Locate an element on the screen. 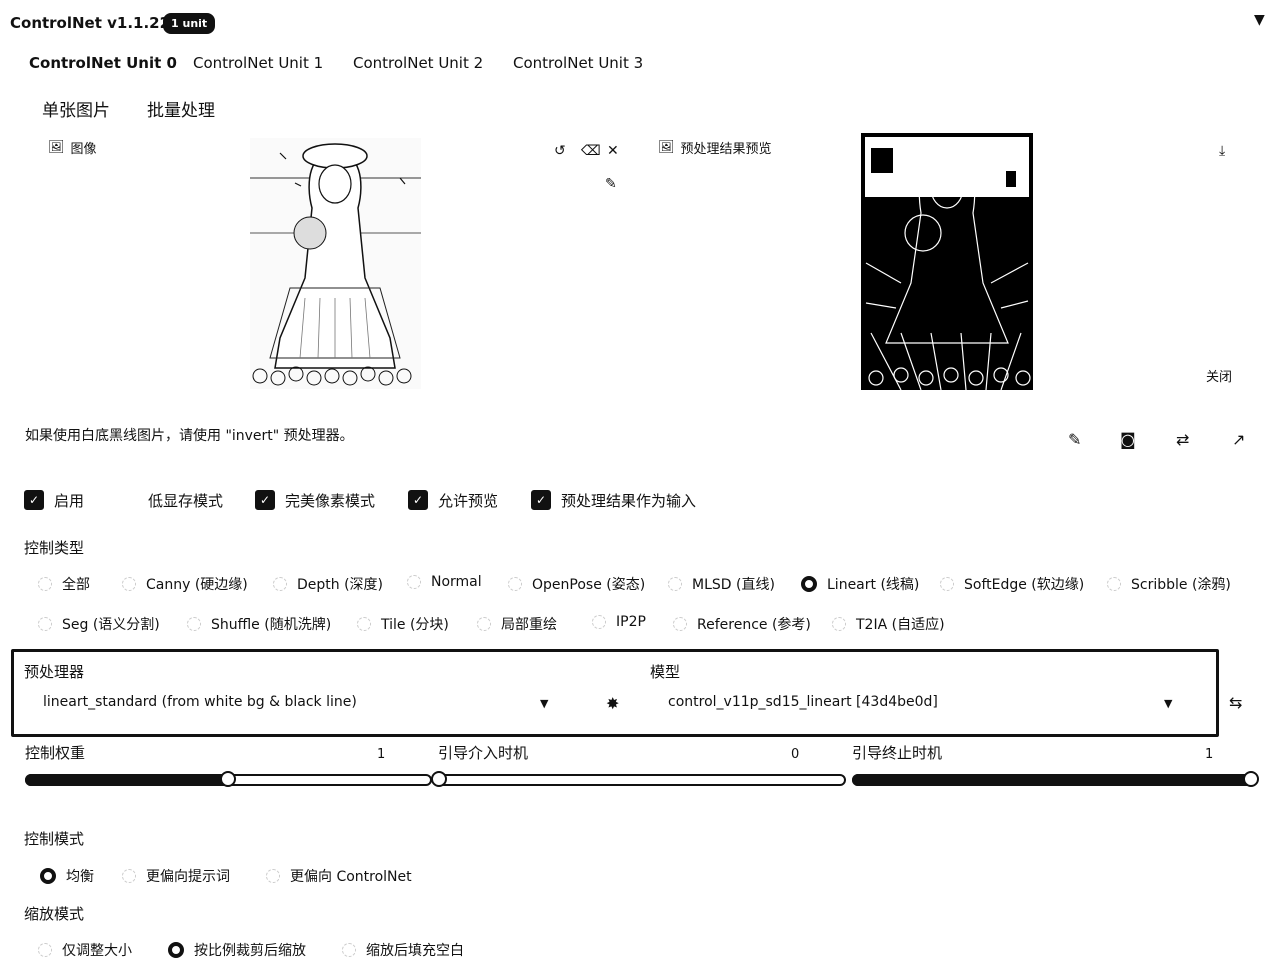  preprocessor-label: 预处理器 is located at coordinates (54, 672).